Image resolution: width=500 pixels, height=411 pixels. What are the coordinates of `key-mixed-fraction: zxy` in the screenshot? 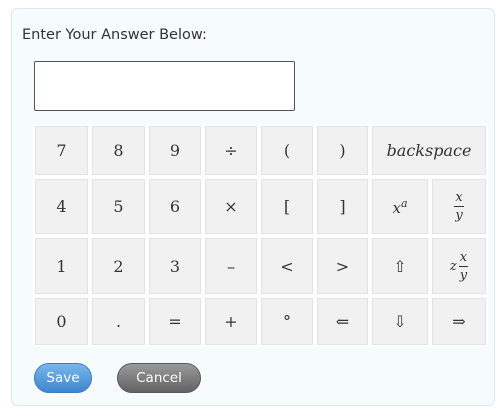 It's located at (459, 266).